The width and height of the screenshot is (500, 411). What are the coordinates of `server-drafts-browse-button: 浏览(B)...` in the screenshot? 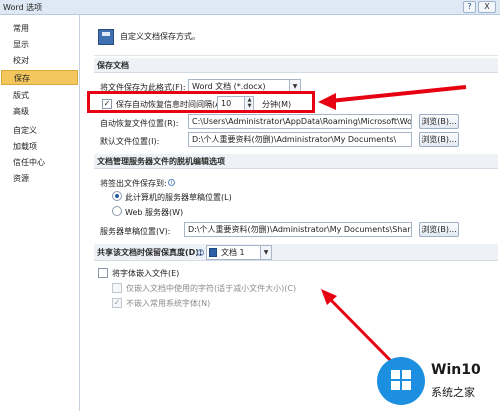 It's located at (439, 229).